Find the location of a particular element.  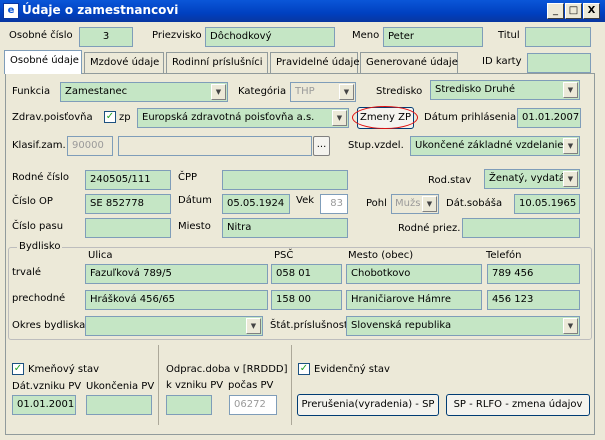

prechodne-telefon-field: 456 123 is located at coordinates (533, 300).